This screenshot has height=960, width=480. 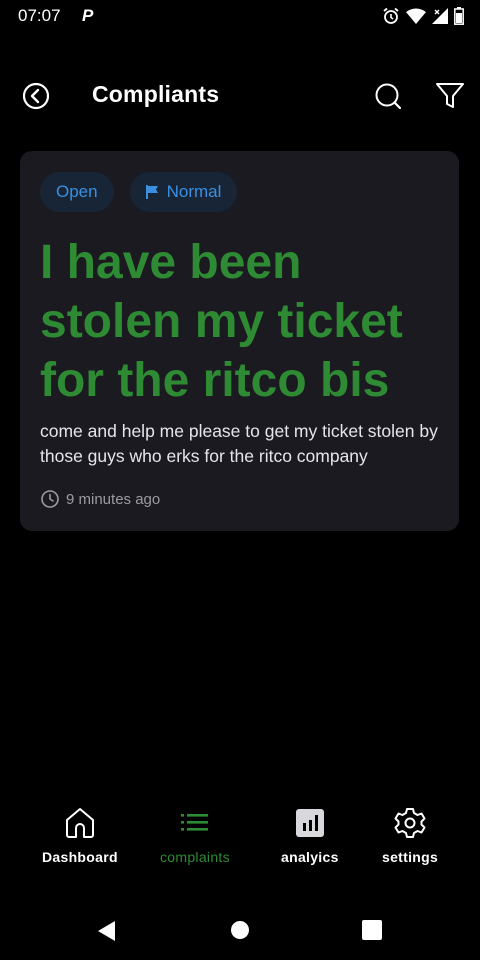 What do you see at coordinates (372, 931) in the screenshot?
I see `system-recents-icon` at bounding box center [372, 931].